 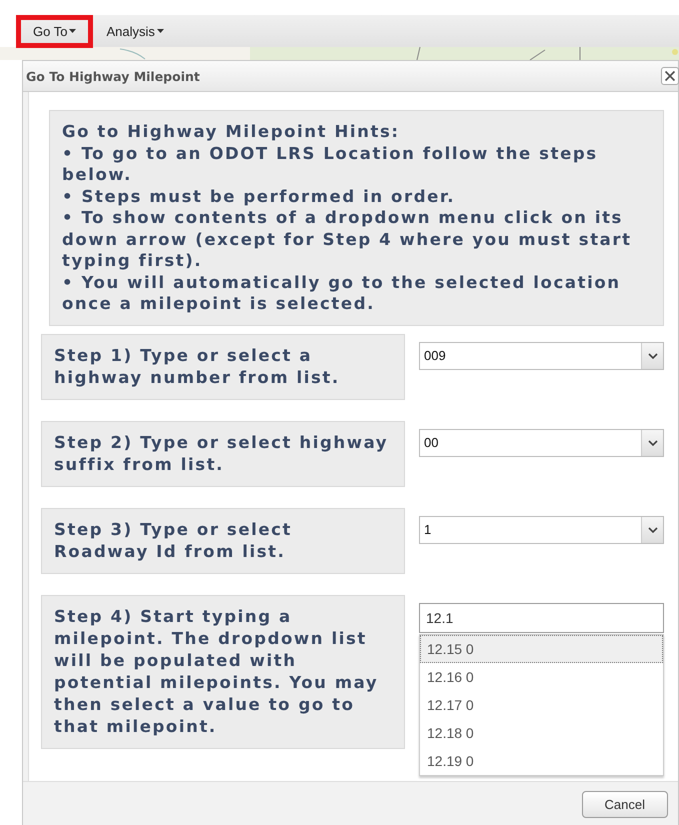 What do you see at coordinates (541, 530) in the screenshot?
I see `dropdown-field: 1` at bounding box center [541, 530].